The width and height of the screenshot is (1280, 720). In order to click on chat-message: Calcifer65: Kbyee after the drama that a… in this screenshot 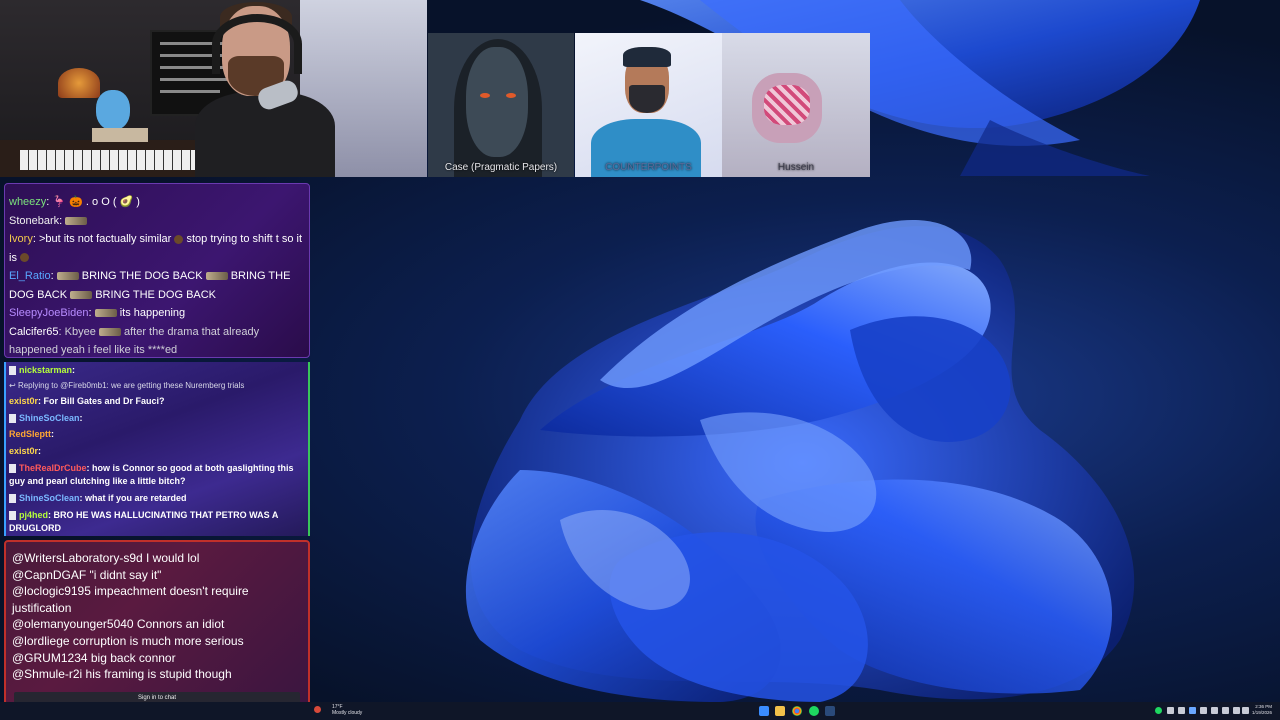, I will do `click(134, 341)`.